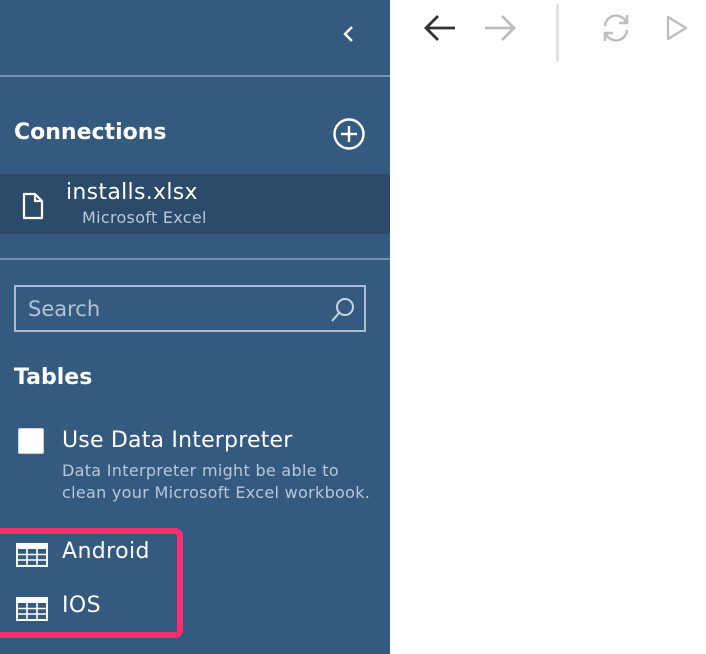 This screenshot has height=654, width=706. I want to click on use-data-interpreter-checkbox, so click(31, 441).